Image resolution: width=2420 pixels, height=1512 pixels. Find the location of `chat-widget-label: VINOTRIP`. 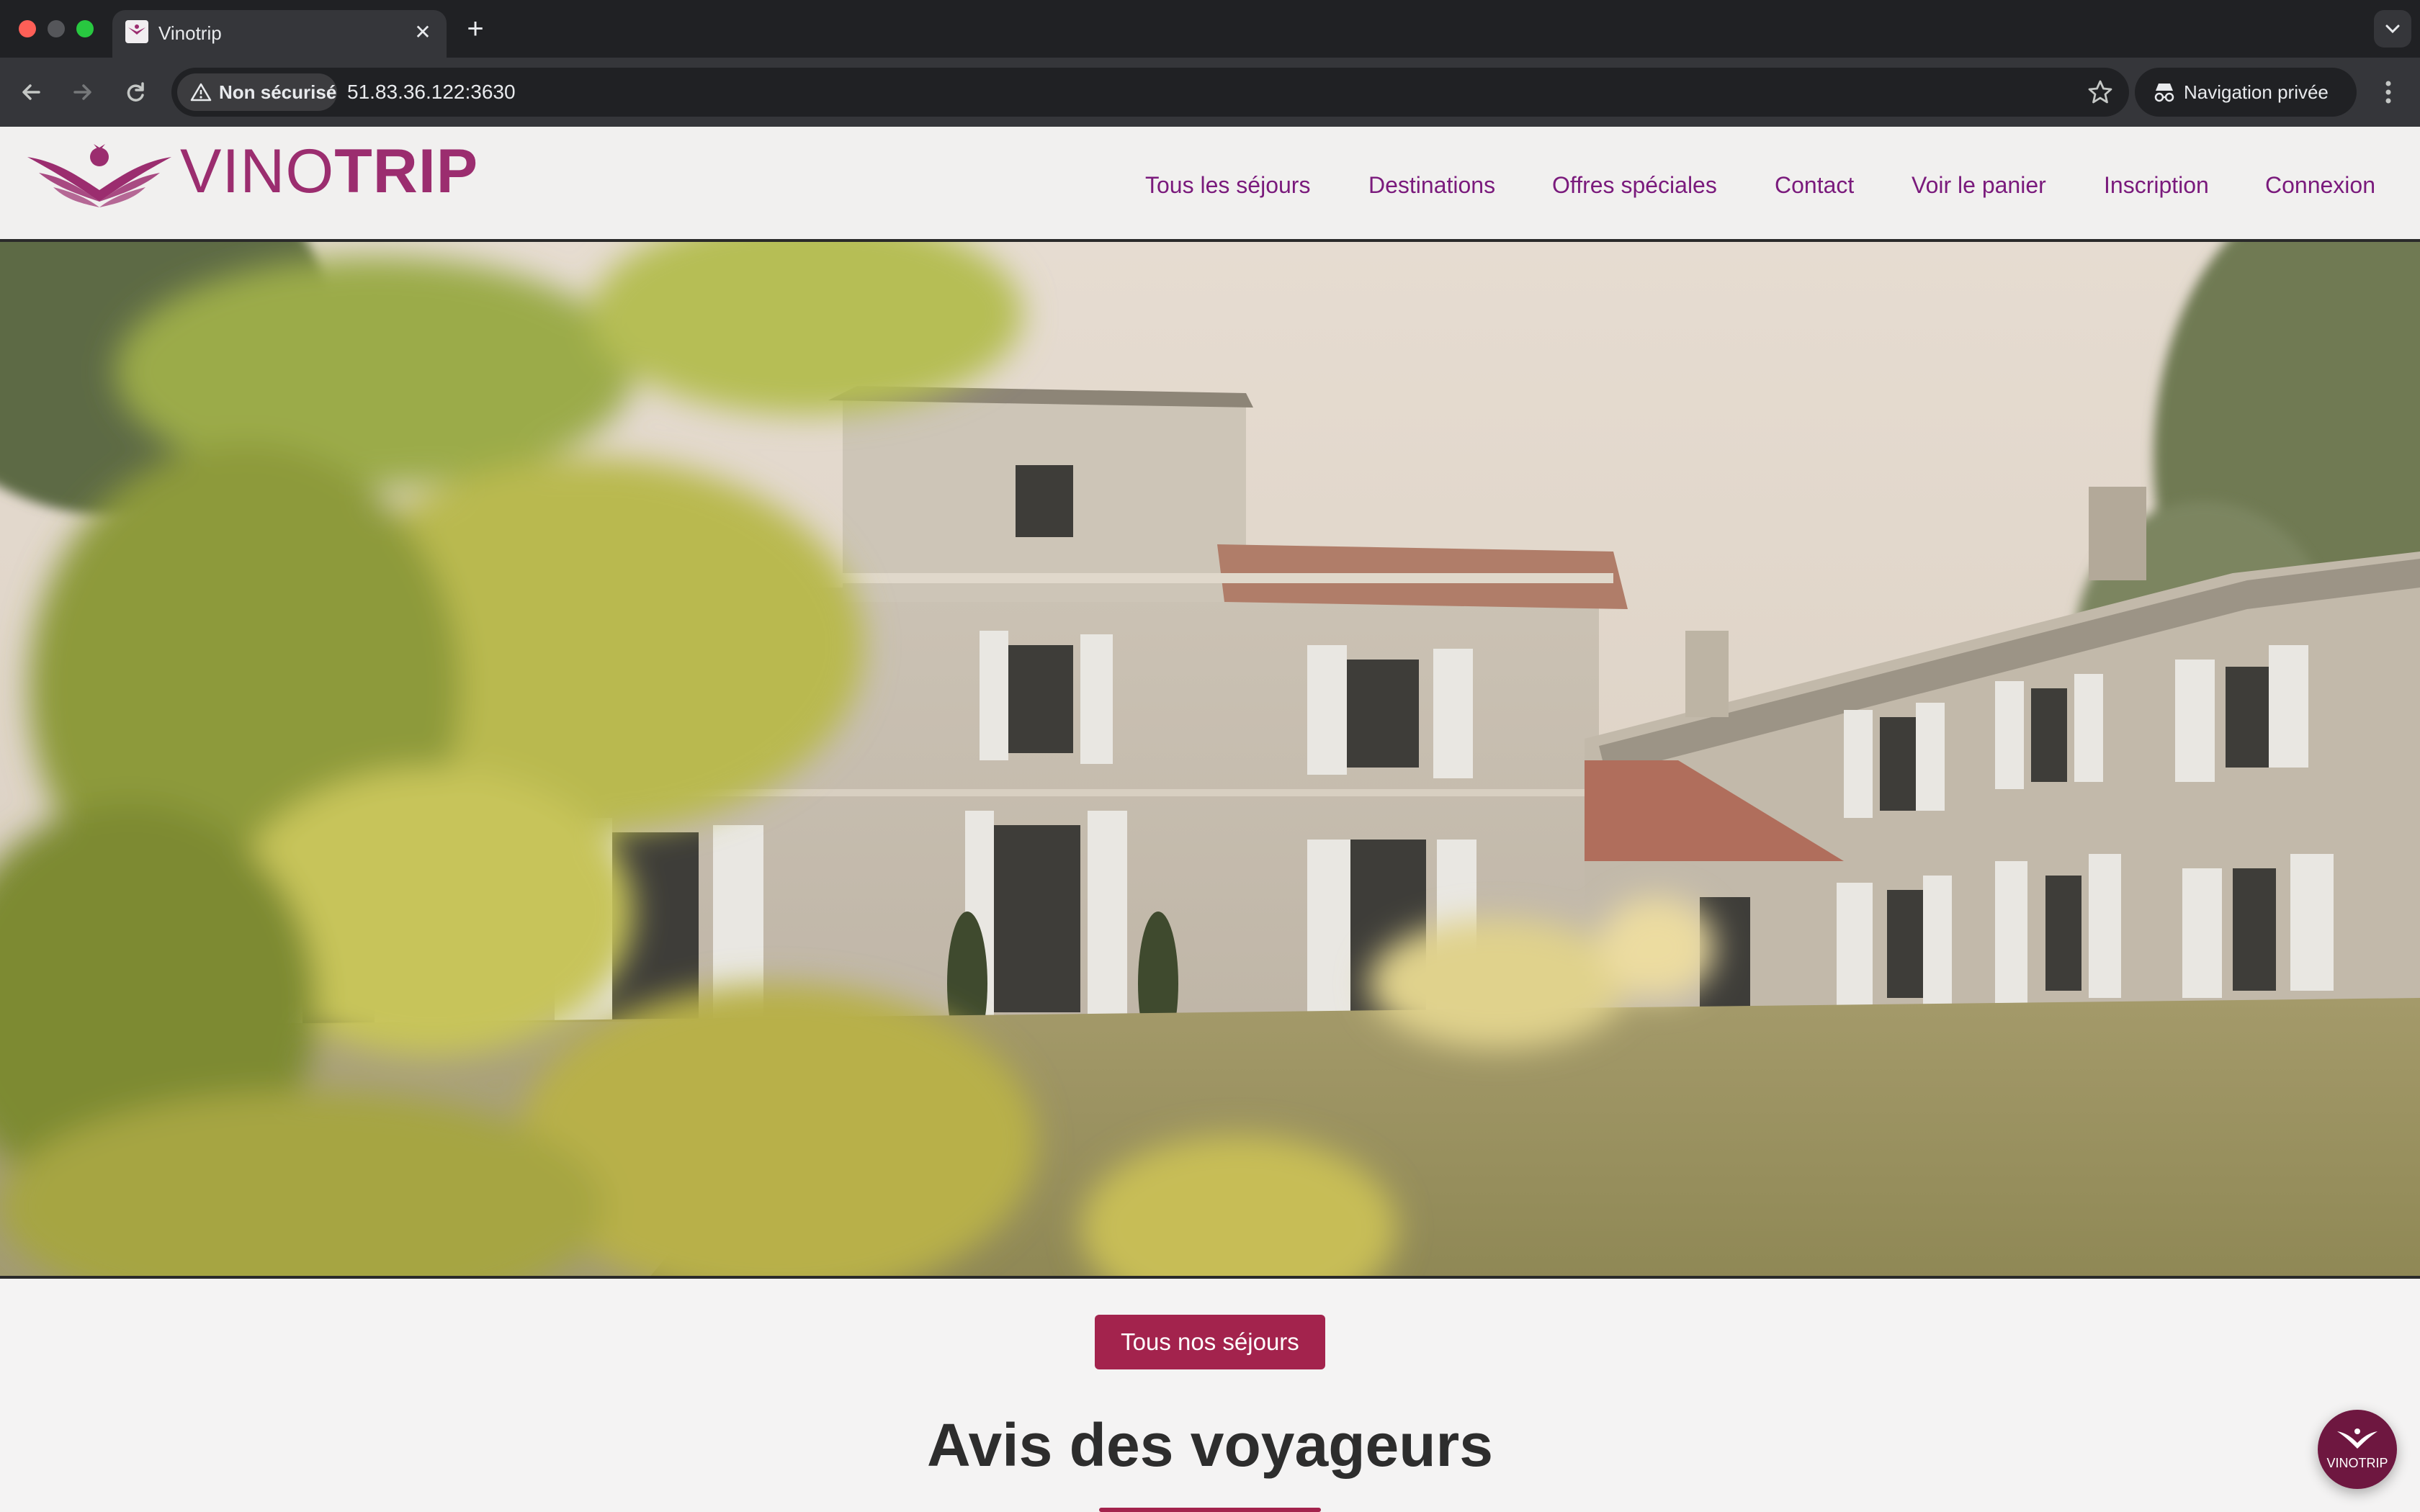

chat-widget-label: VINOTRIP is located at coordinates (2357, 1463).